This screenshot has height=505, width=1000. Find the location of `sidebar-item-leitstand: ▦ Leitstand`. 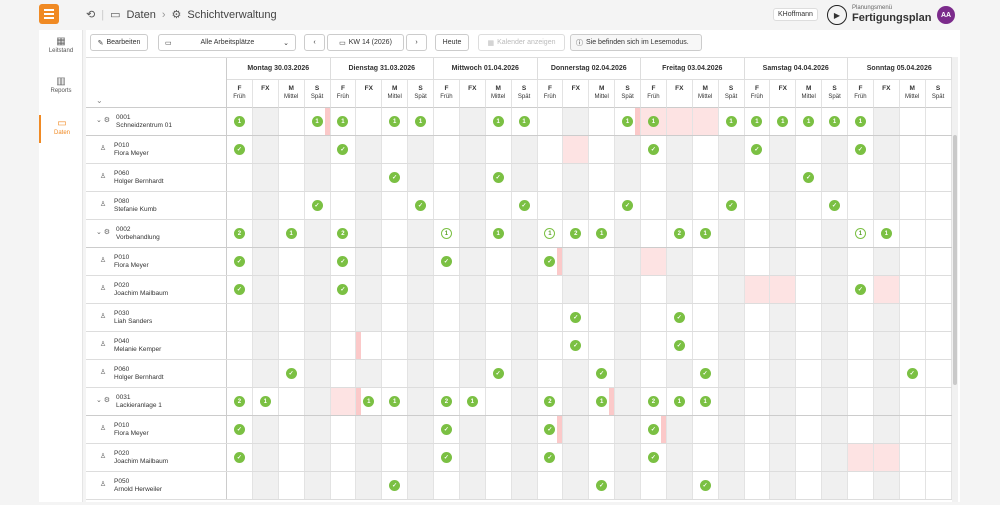

sidebar-item-leitstand: ▦ Leitstand is located at coordinates (61, 45).